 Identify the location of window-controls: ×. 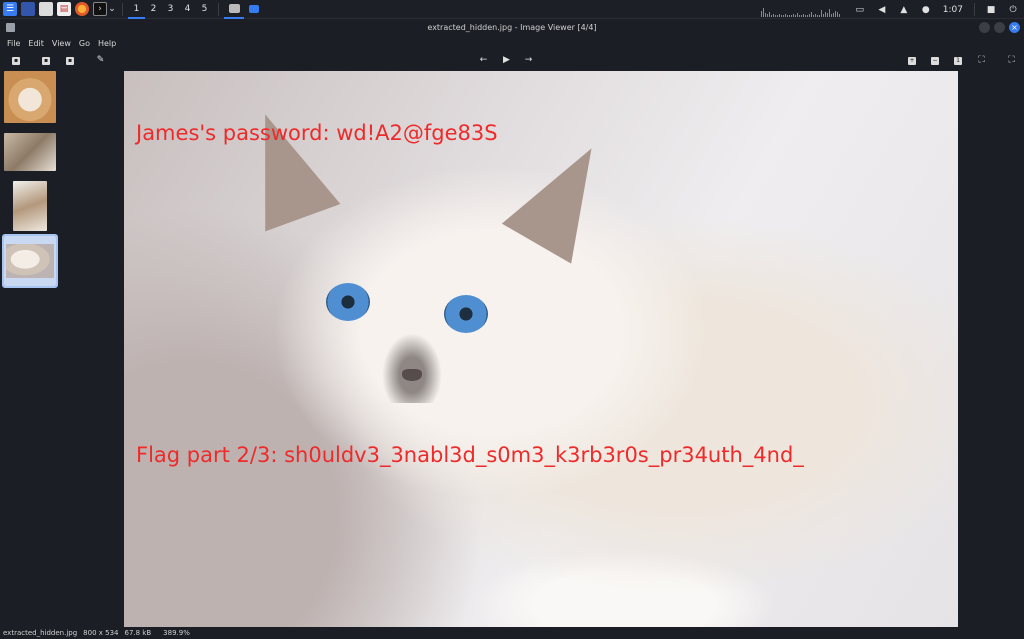
(999, 27).